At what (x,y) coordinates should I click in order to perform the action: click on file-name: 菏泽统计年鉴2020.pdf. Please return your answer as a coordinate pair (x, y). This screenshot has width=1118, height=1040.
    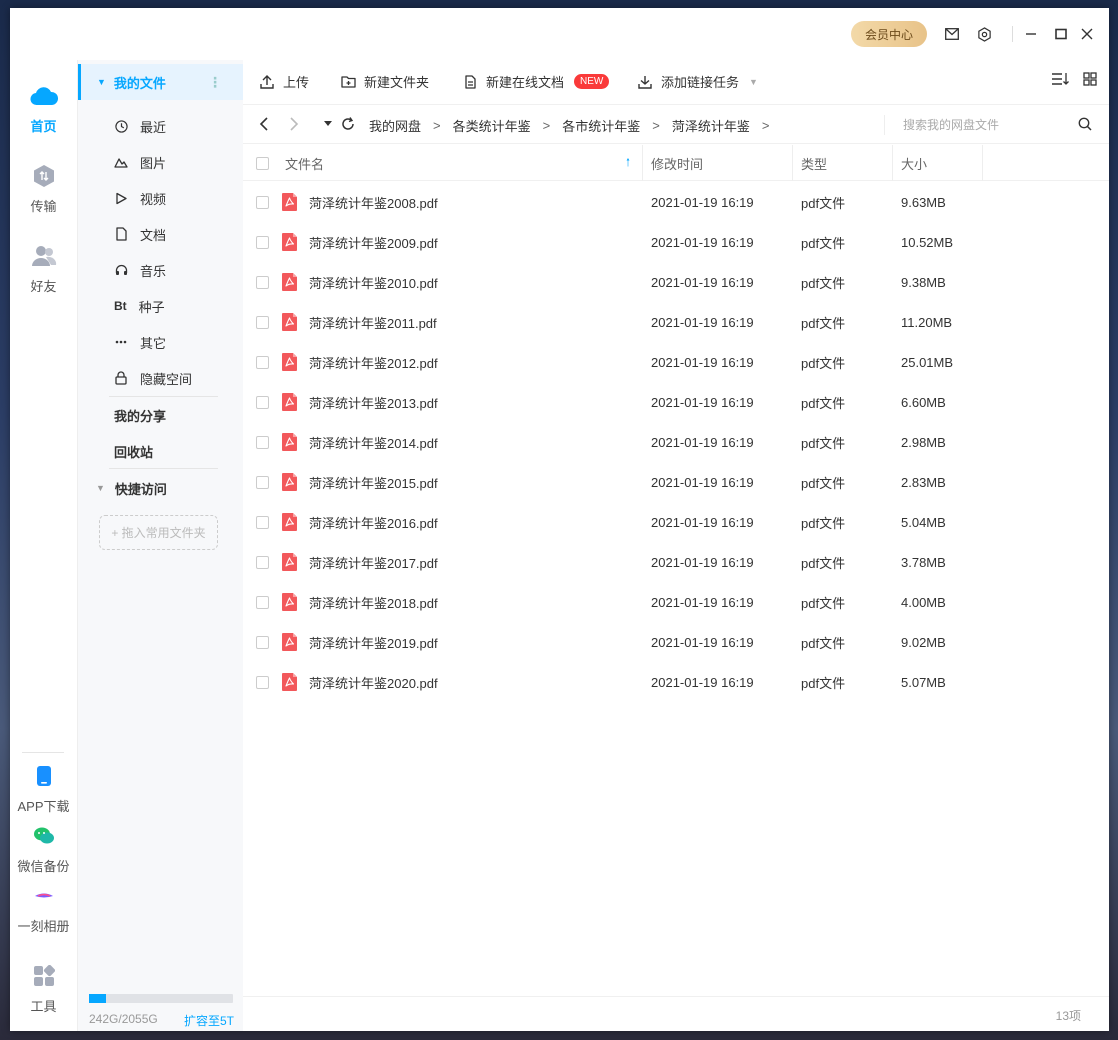
    Looking at the image, I should click on (373, 683).